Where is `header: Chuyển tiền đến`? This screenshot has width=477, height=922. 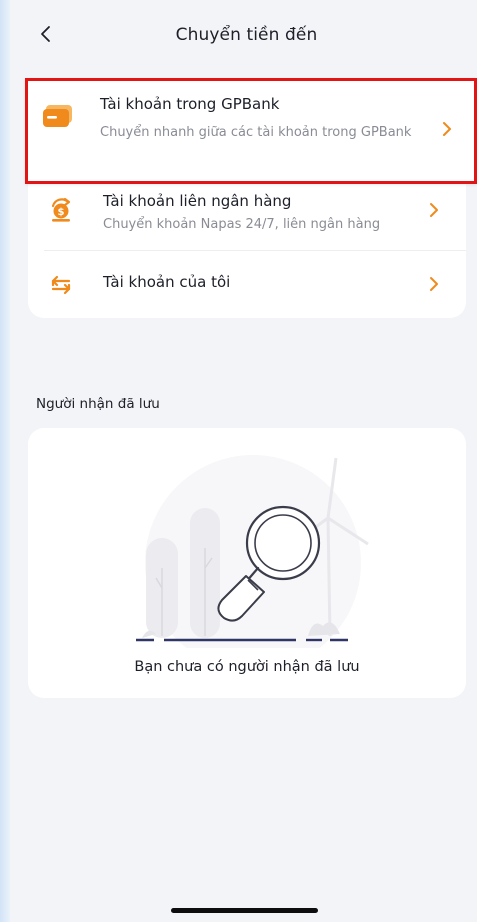 header: Chuyển tiền đến is located at coordinates (243, 35).